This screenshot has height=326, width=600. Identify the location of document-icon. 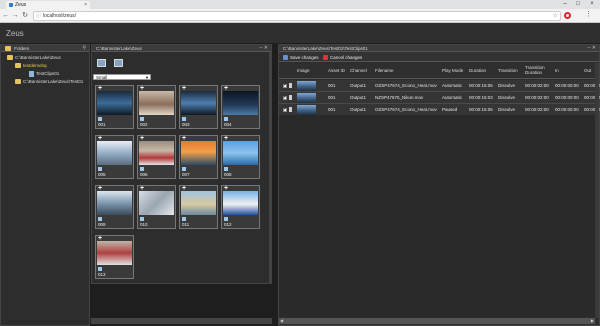
(31, 73).